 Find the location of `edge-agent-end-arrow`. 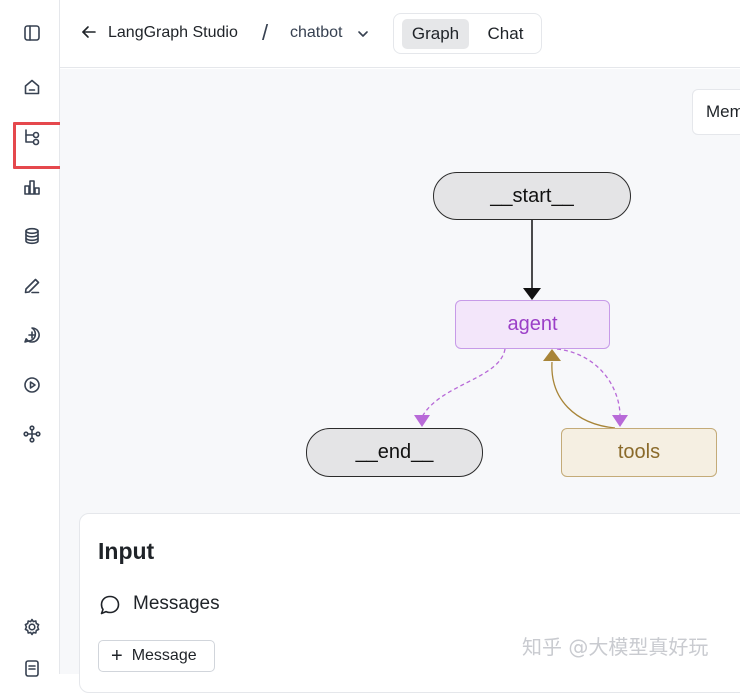

edge-agent-end-arrow is located at coordinates (422, 421).